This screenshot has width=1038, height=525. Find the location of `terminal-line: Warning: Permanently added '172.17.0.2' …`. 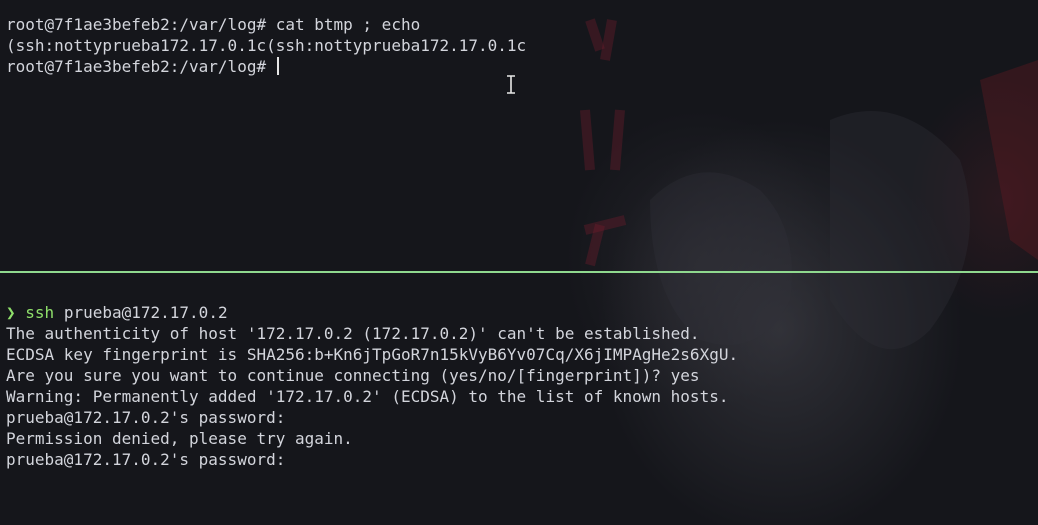

terminal-line: Warning: Permanently added '172.17.0.2' … is located at coordinates (367, 396).